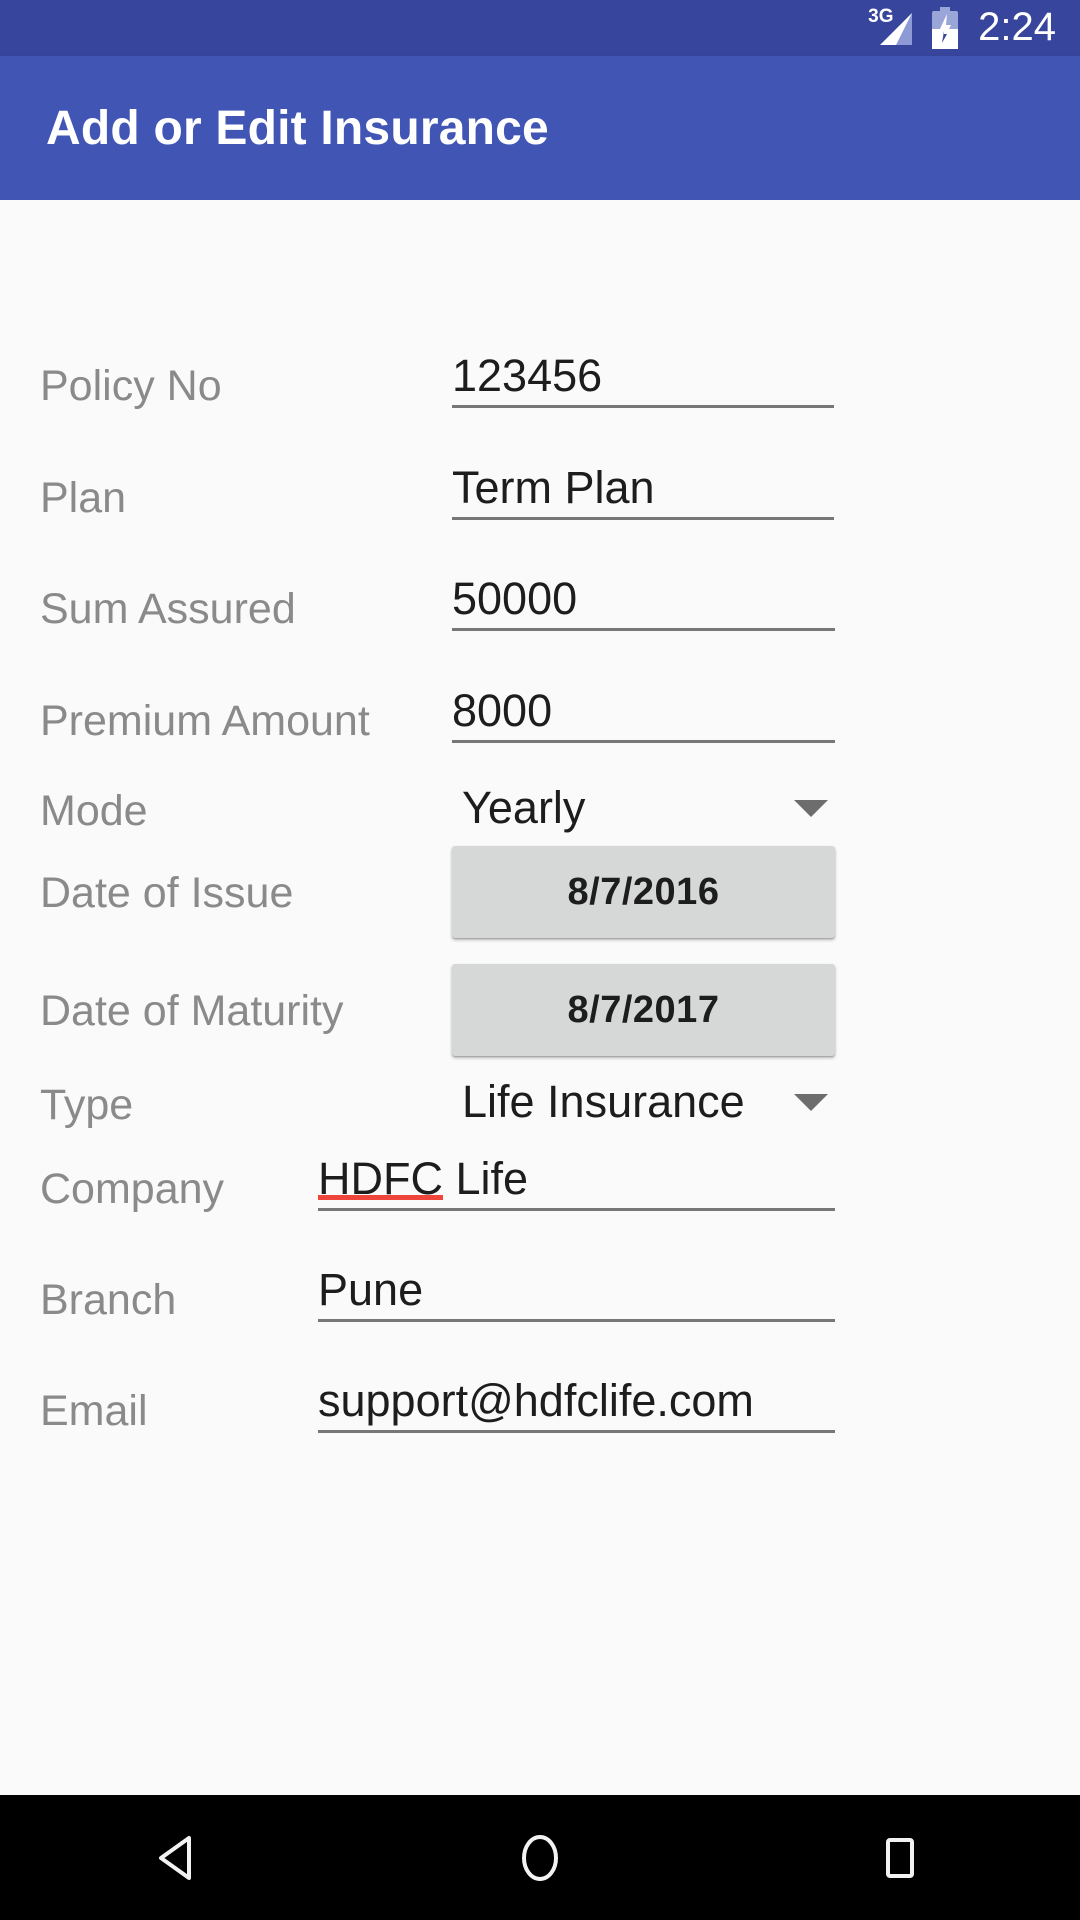 The height and width of the screenshot is (1920, 1080). I want to click on home-circle-icon, so click(540, 1857).